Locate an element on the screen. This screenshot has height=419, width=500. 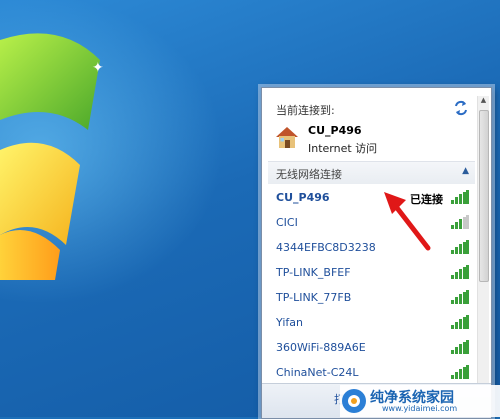
scroll-up-icon: ▲ is located at coordinates (483, 101).